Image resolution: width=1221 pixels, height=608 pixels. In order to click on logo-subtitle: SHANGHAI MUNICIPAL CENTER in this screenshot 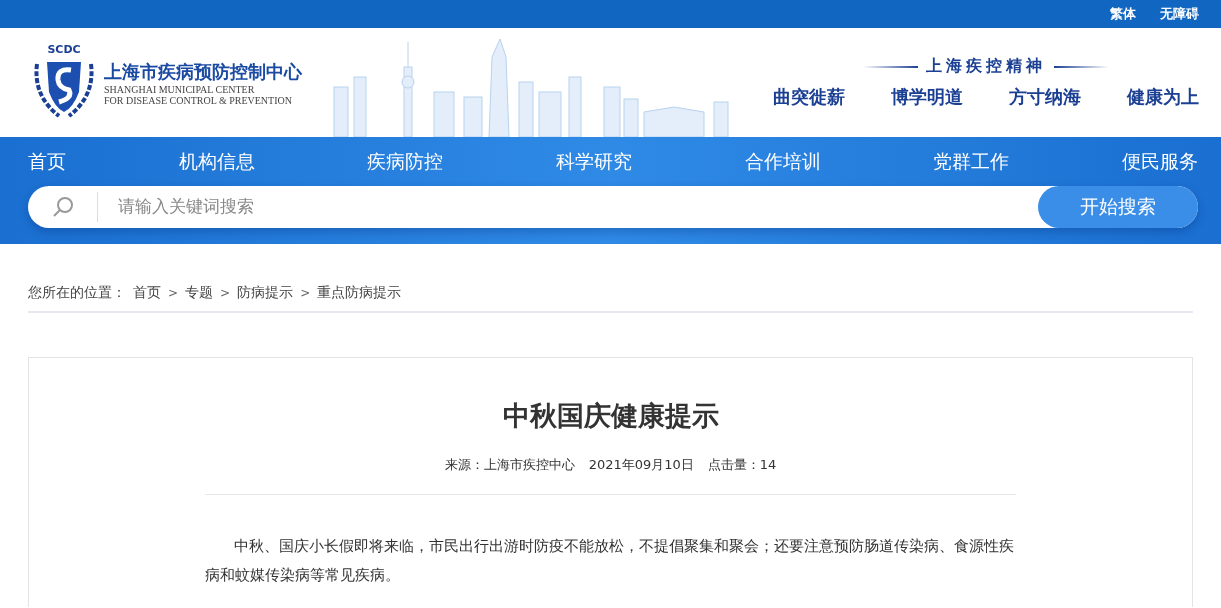, I will do `click(180, 89)`.